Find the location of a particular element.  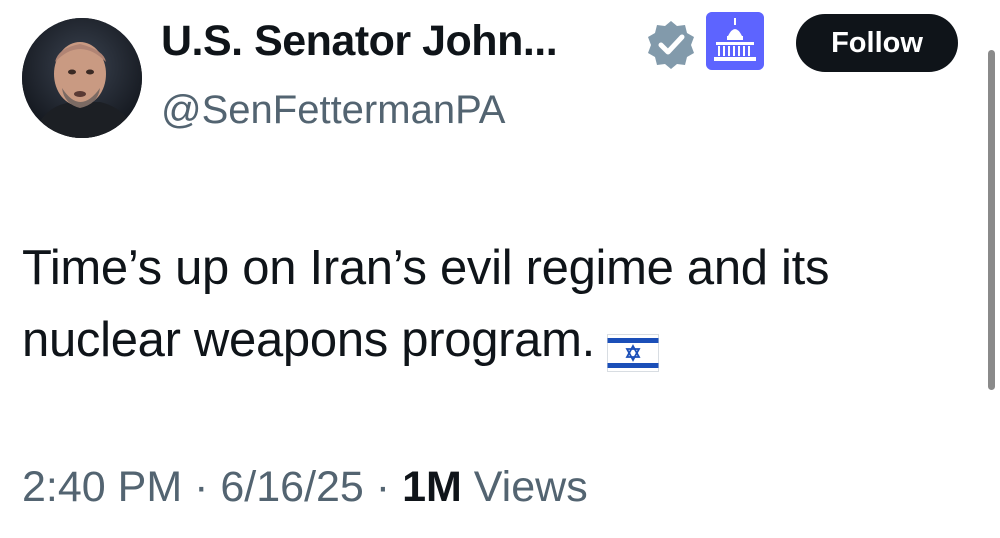

views-count: 1M is located at coordinates (432, 487).